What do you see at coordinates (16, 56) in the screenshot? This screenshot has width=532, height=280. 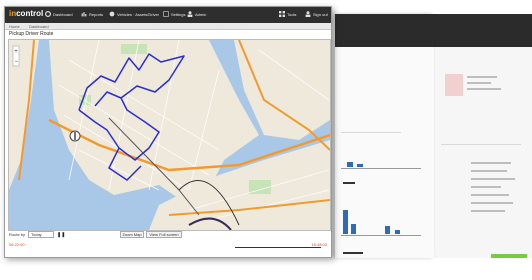 I see `zoom-control: + −` at bounding box center [16, 56].